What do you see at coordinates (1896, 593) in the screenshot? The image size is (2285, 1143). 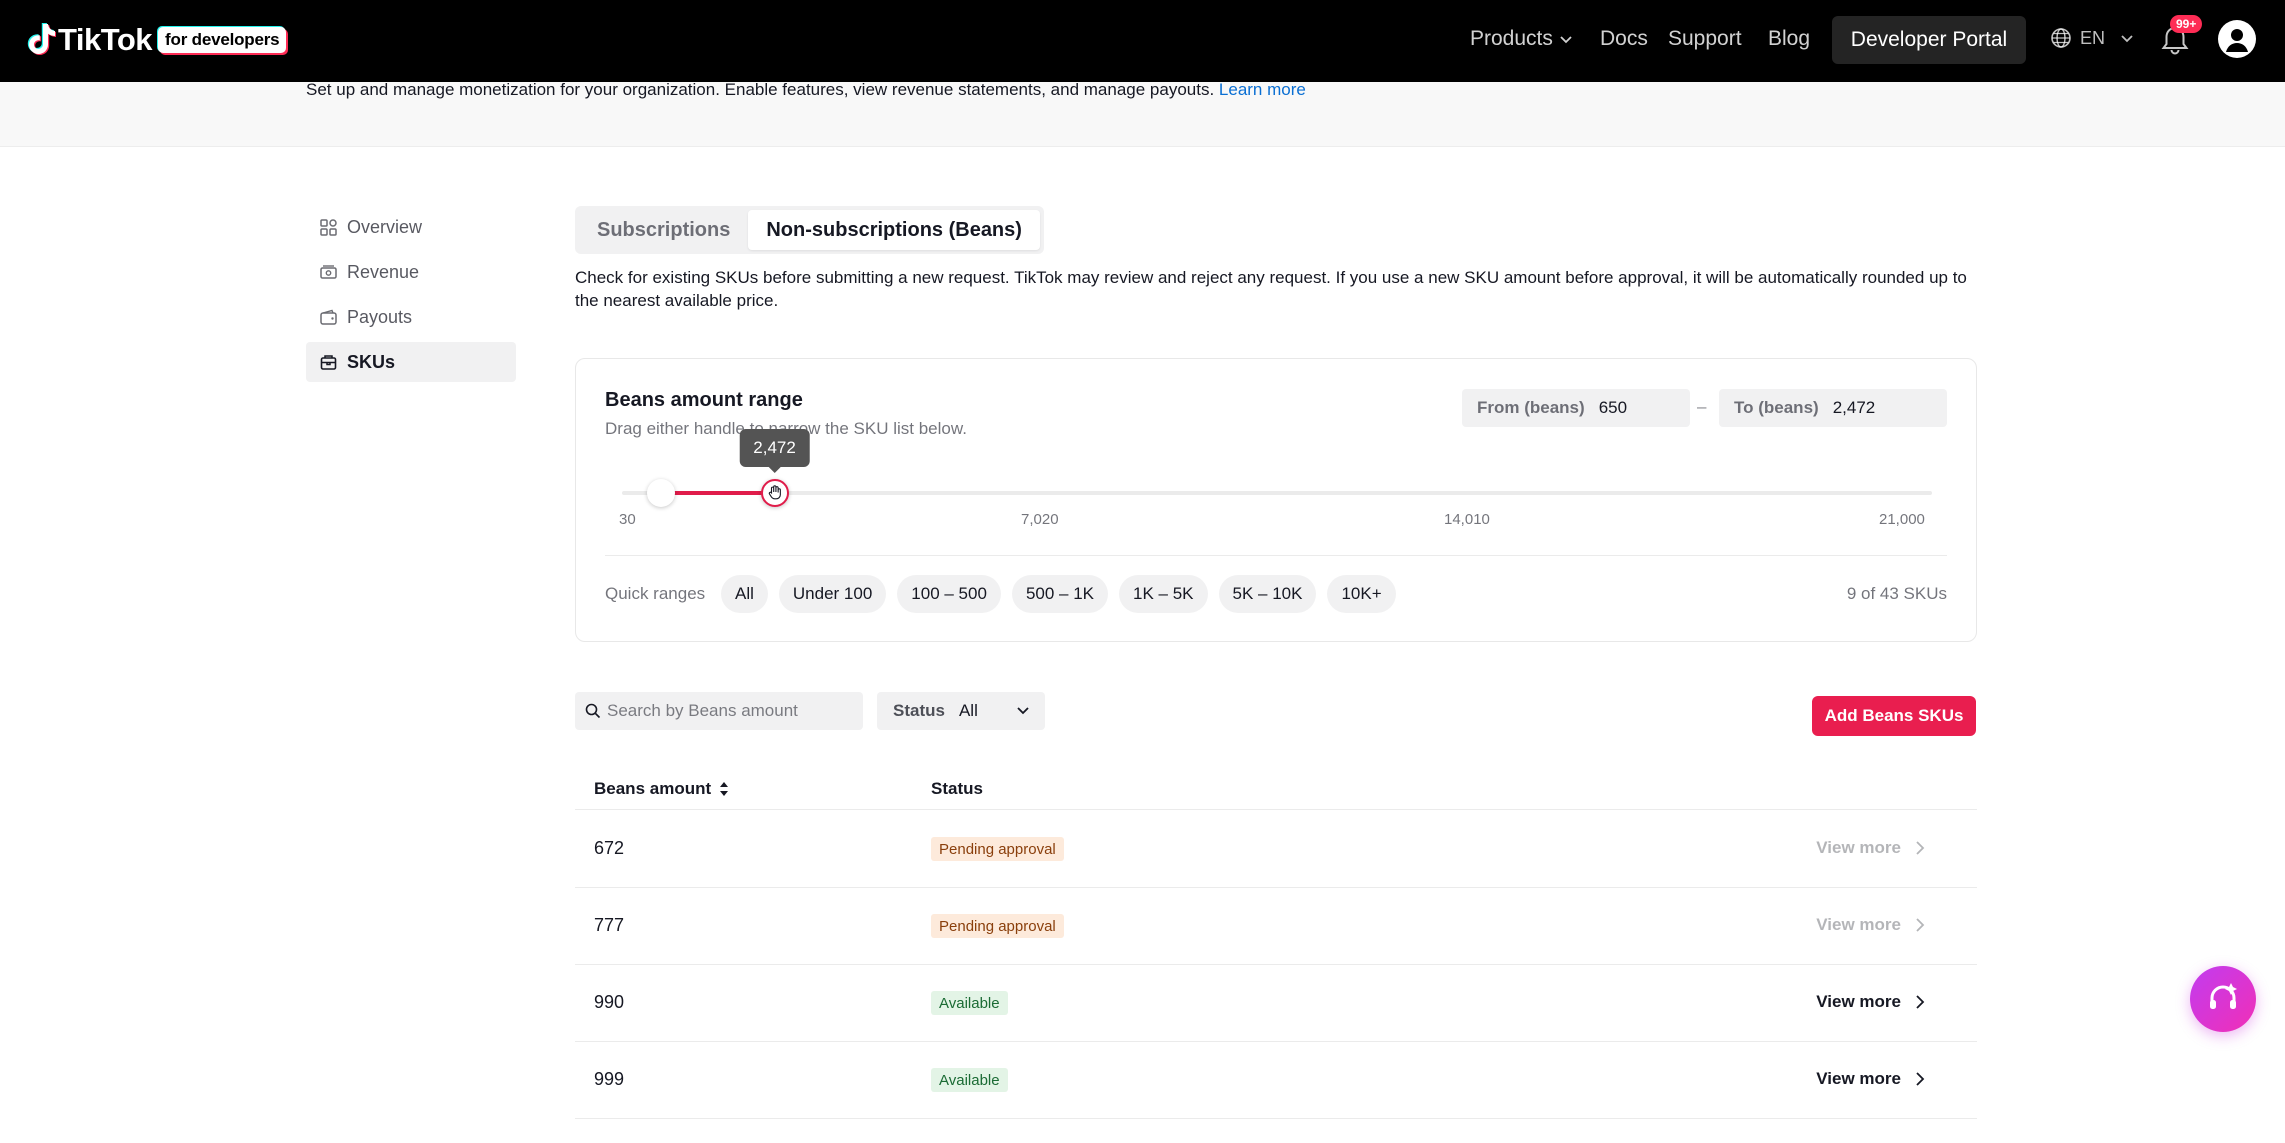 I see `sku-count: 9 of 43 SKUs` at bounding box center [1896, 593].